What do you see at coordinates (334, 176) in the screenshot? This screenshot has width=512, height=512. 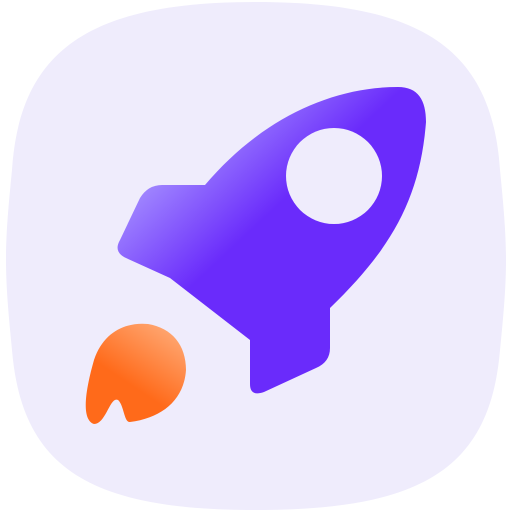 I see `rocket-window` at bounding box center [334, 176].